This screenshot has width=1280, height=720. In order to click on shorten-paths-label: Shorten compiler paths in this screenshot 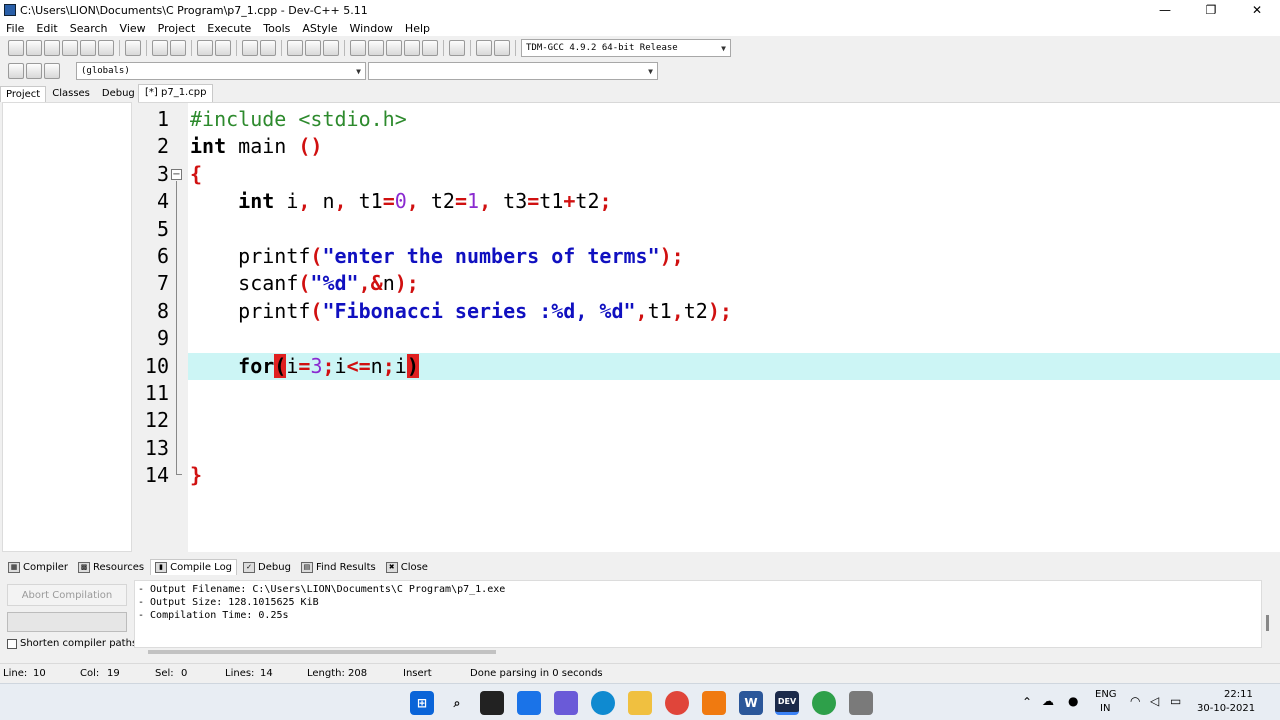, I will do `click(79, 643)`.